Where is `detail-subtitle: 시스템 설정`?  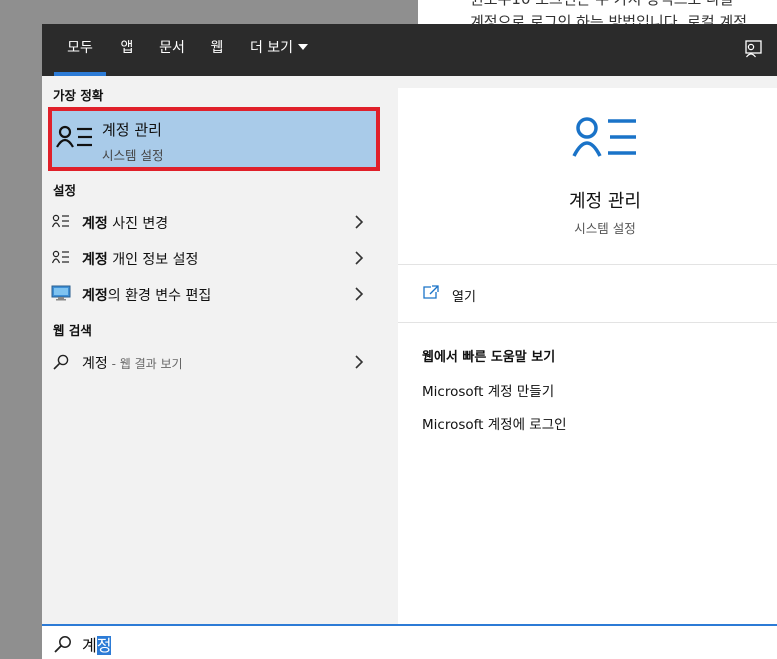 detail-subtitle: 시스템 설정 is located at coordinates (605, 228).